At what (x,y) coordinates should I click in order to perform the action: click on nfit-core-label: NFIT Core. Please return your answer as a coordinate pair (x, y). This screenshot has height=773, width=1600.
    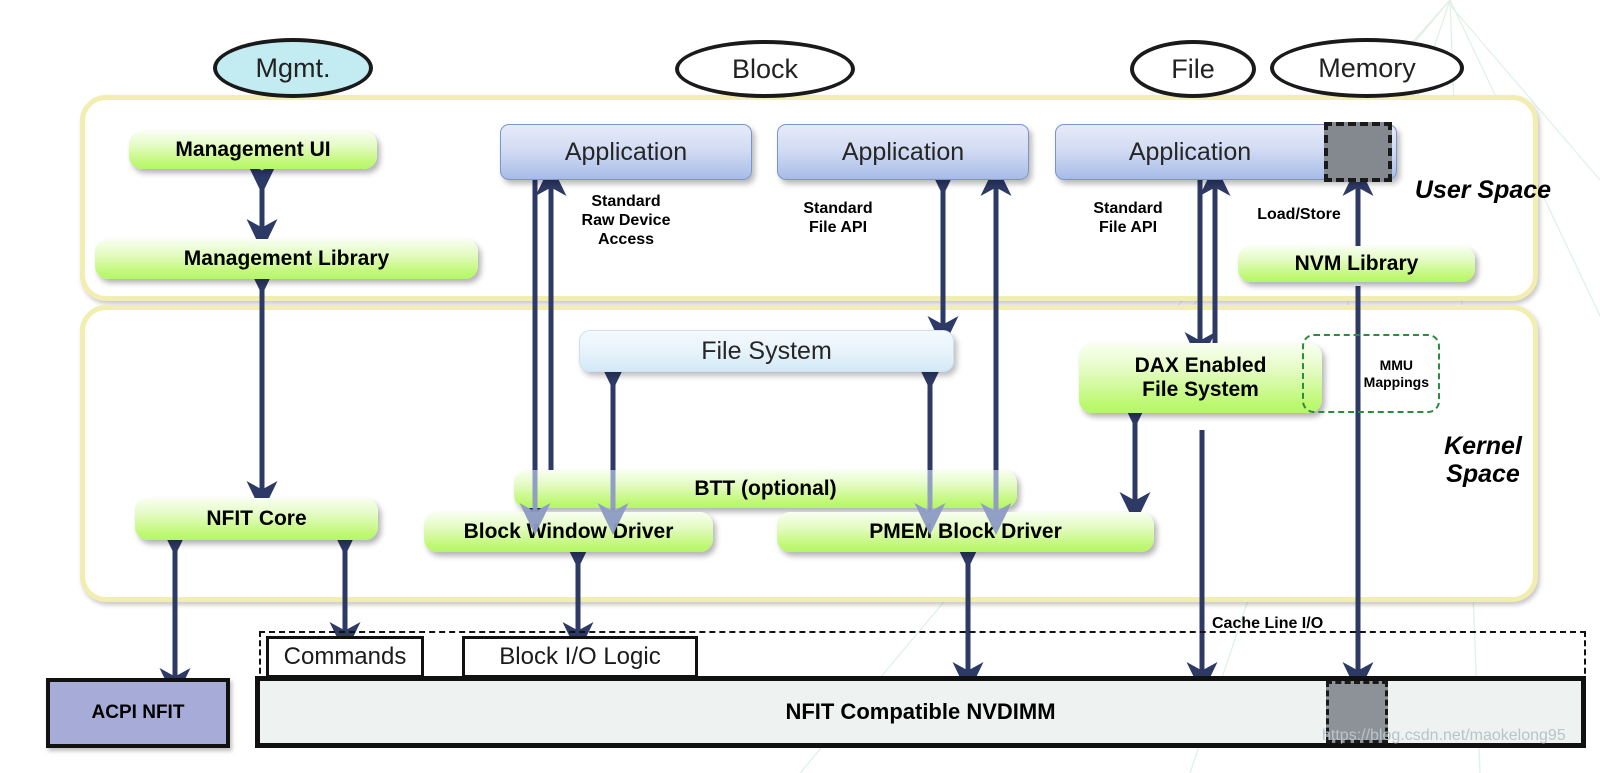
    Looking at the image, I should click on (256, 519).